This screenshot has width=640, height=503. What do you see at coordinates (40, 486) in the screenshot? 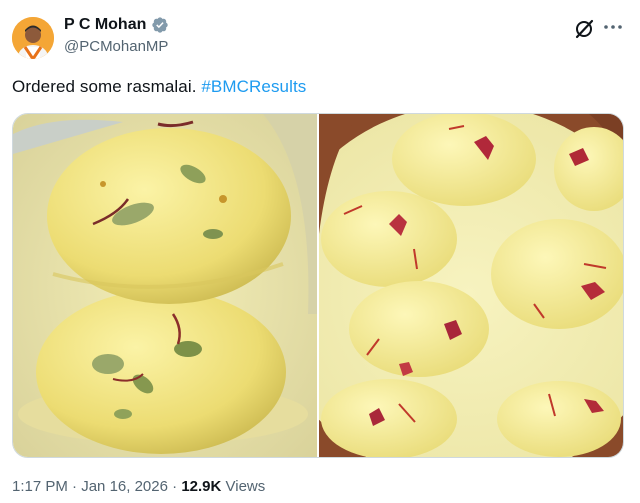
I see `tweet-time: 1:17 PM` at bounding box center [40, 486].